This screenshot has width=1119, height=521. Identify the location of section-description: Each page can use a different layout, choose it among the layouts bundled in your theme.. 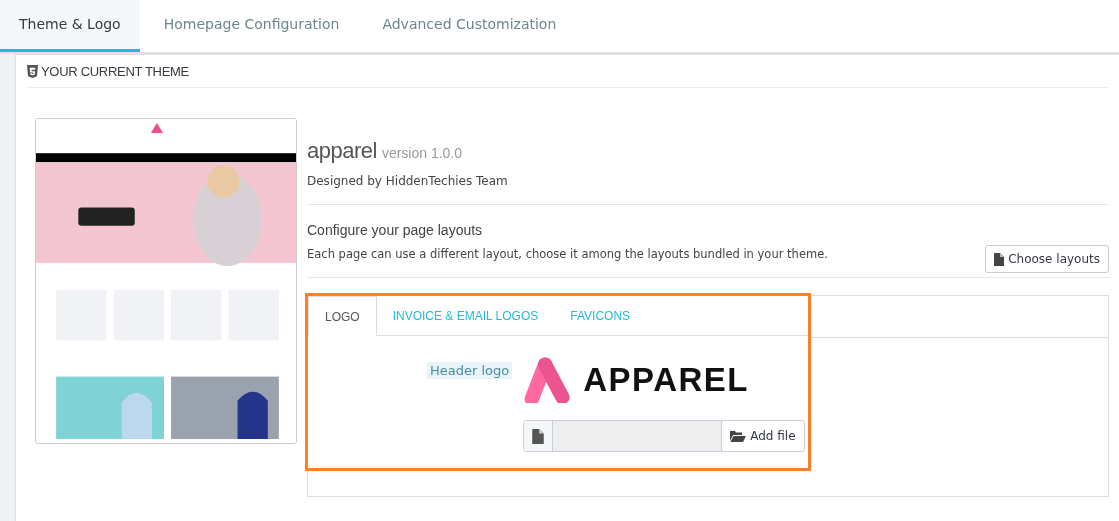
(567, 254).